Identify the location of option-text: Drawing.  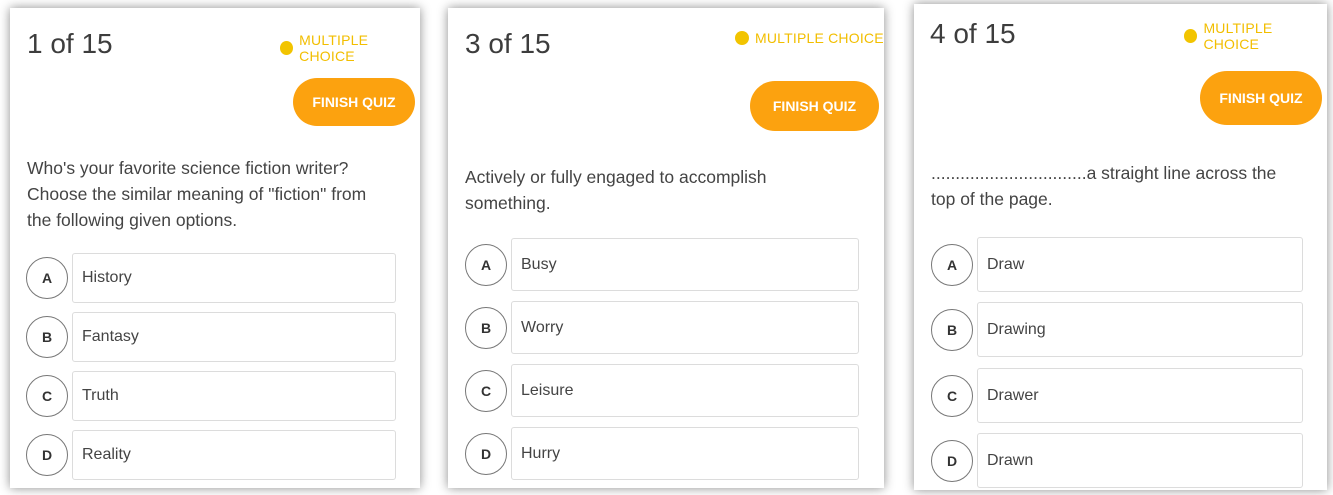
(1140, 329).